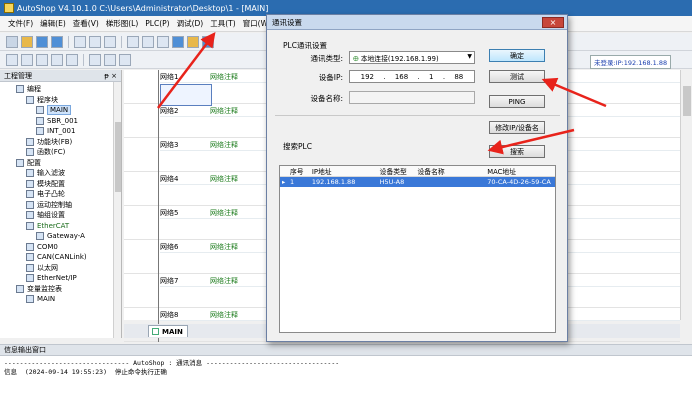 The width and height of the screenshot is (692, 409). Describe the element at coordinates (168, 331) in the screenshot. I see `tab-main: MAIN` at that location.